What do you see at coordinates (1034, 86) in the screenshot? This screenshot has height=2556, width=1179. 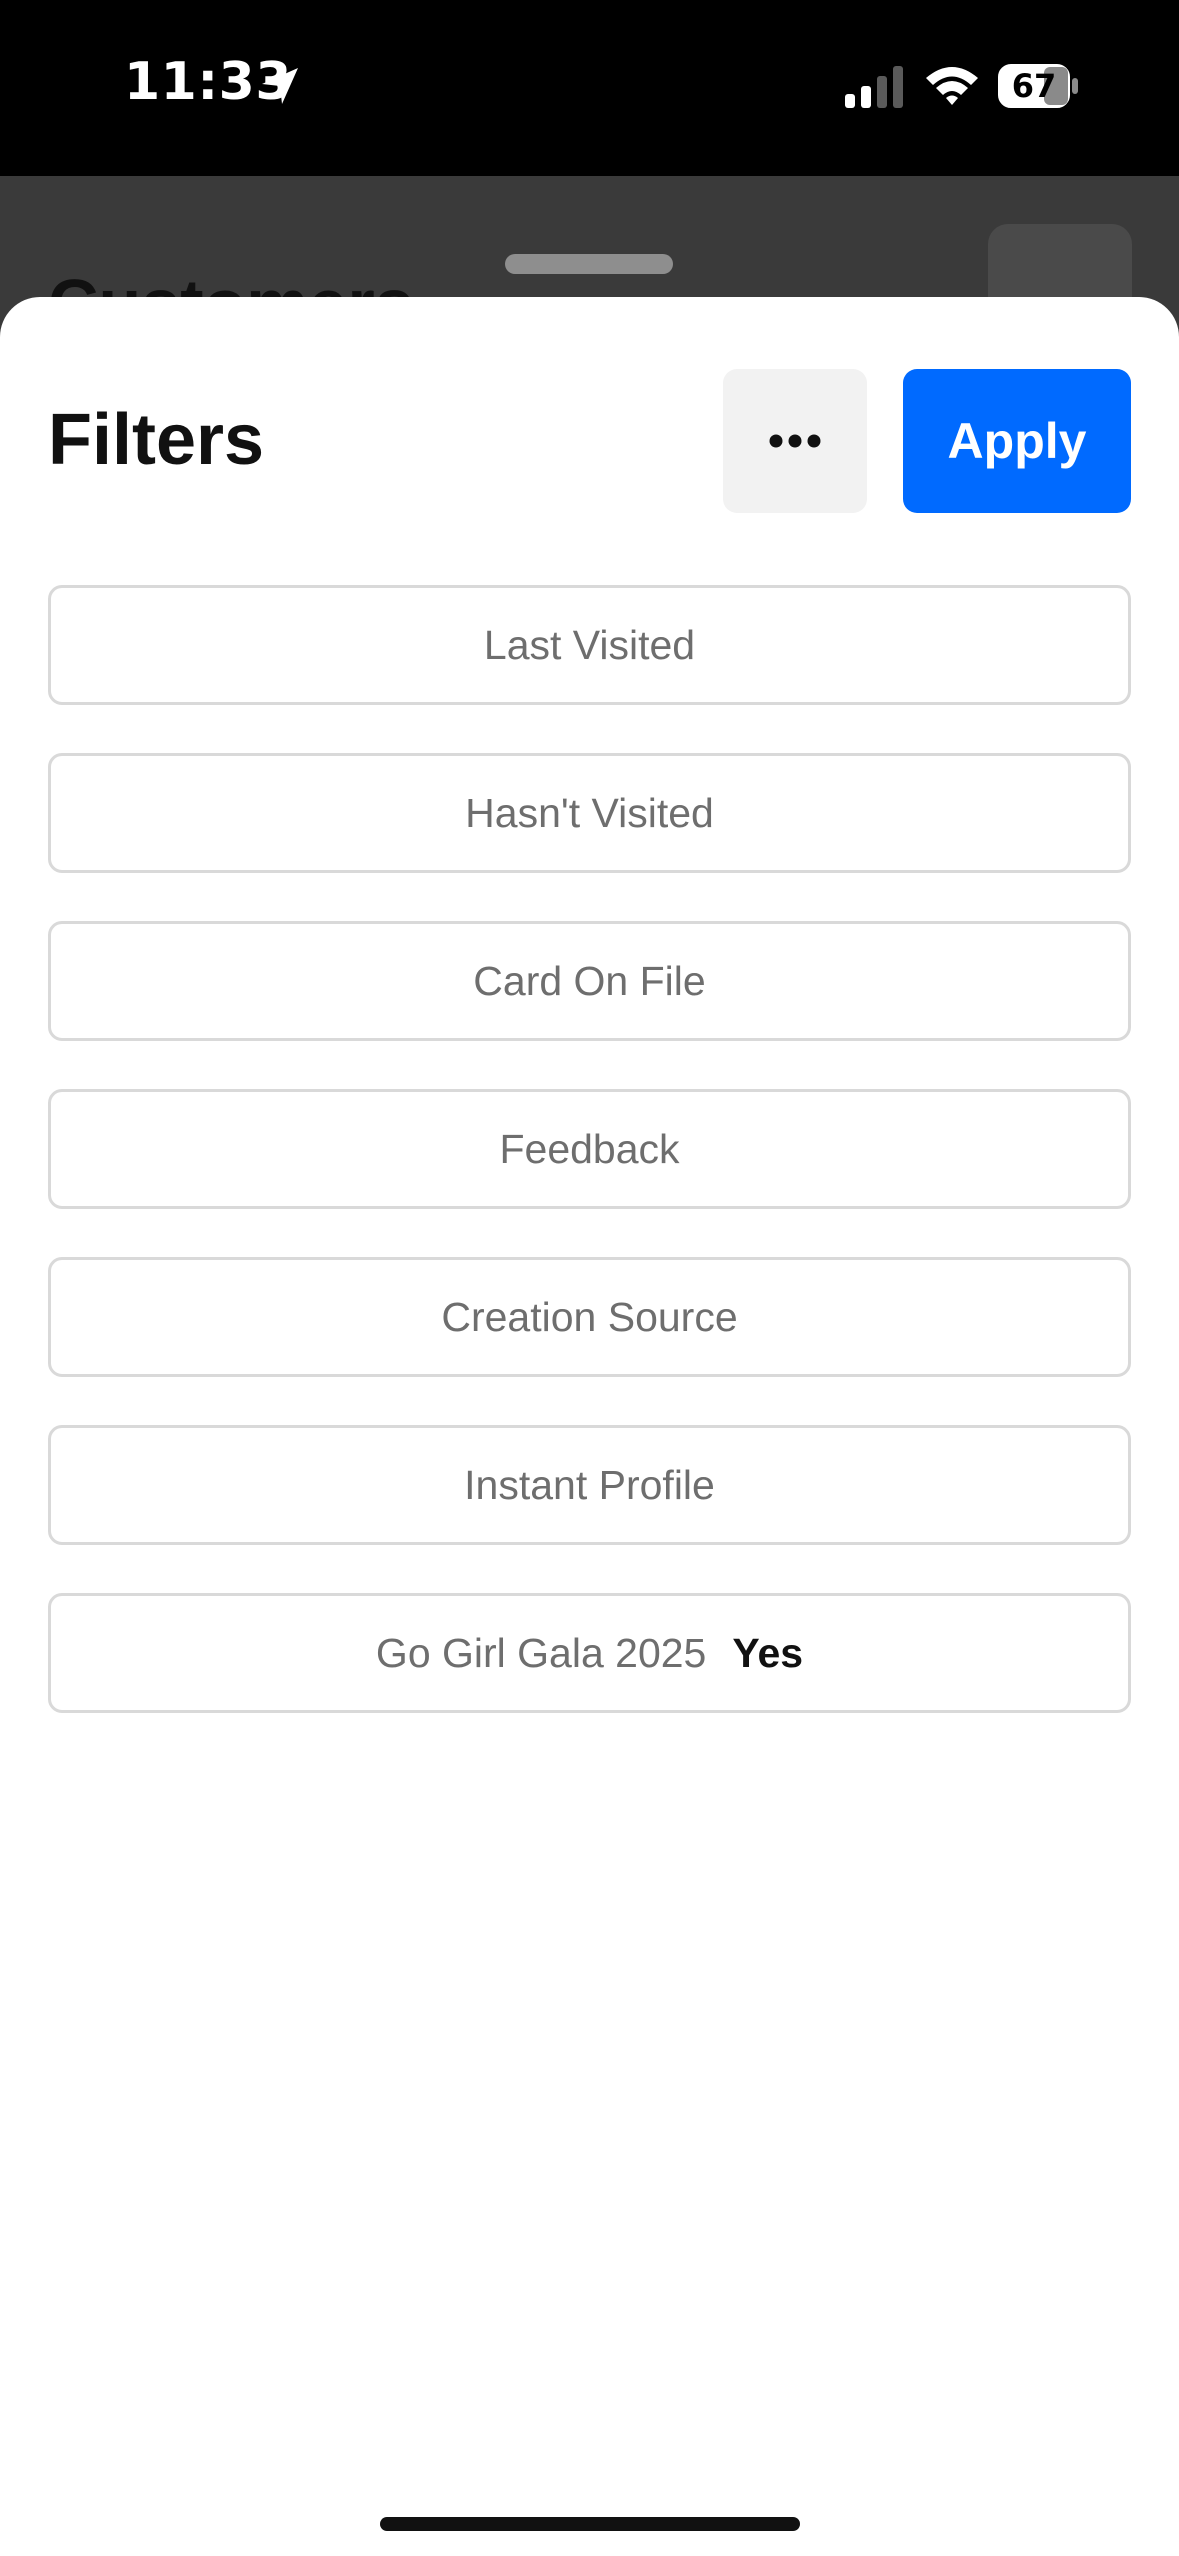 I see `battery-level: 67` at bounding box center [1034, 86].